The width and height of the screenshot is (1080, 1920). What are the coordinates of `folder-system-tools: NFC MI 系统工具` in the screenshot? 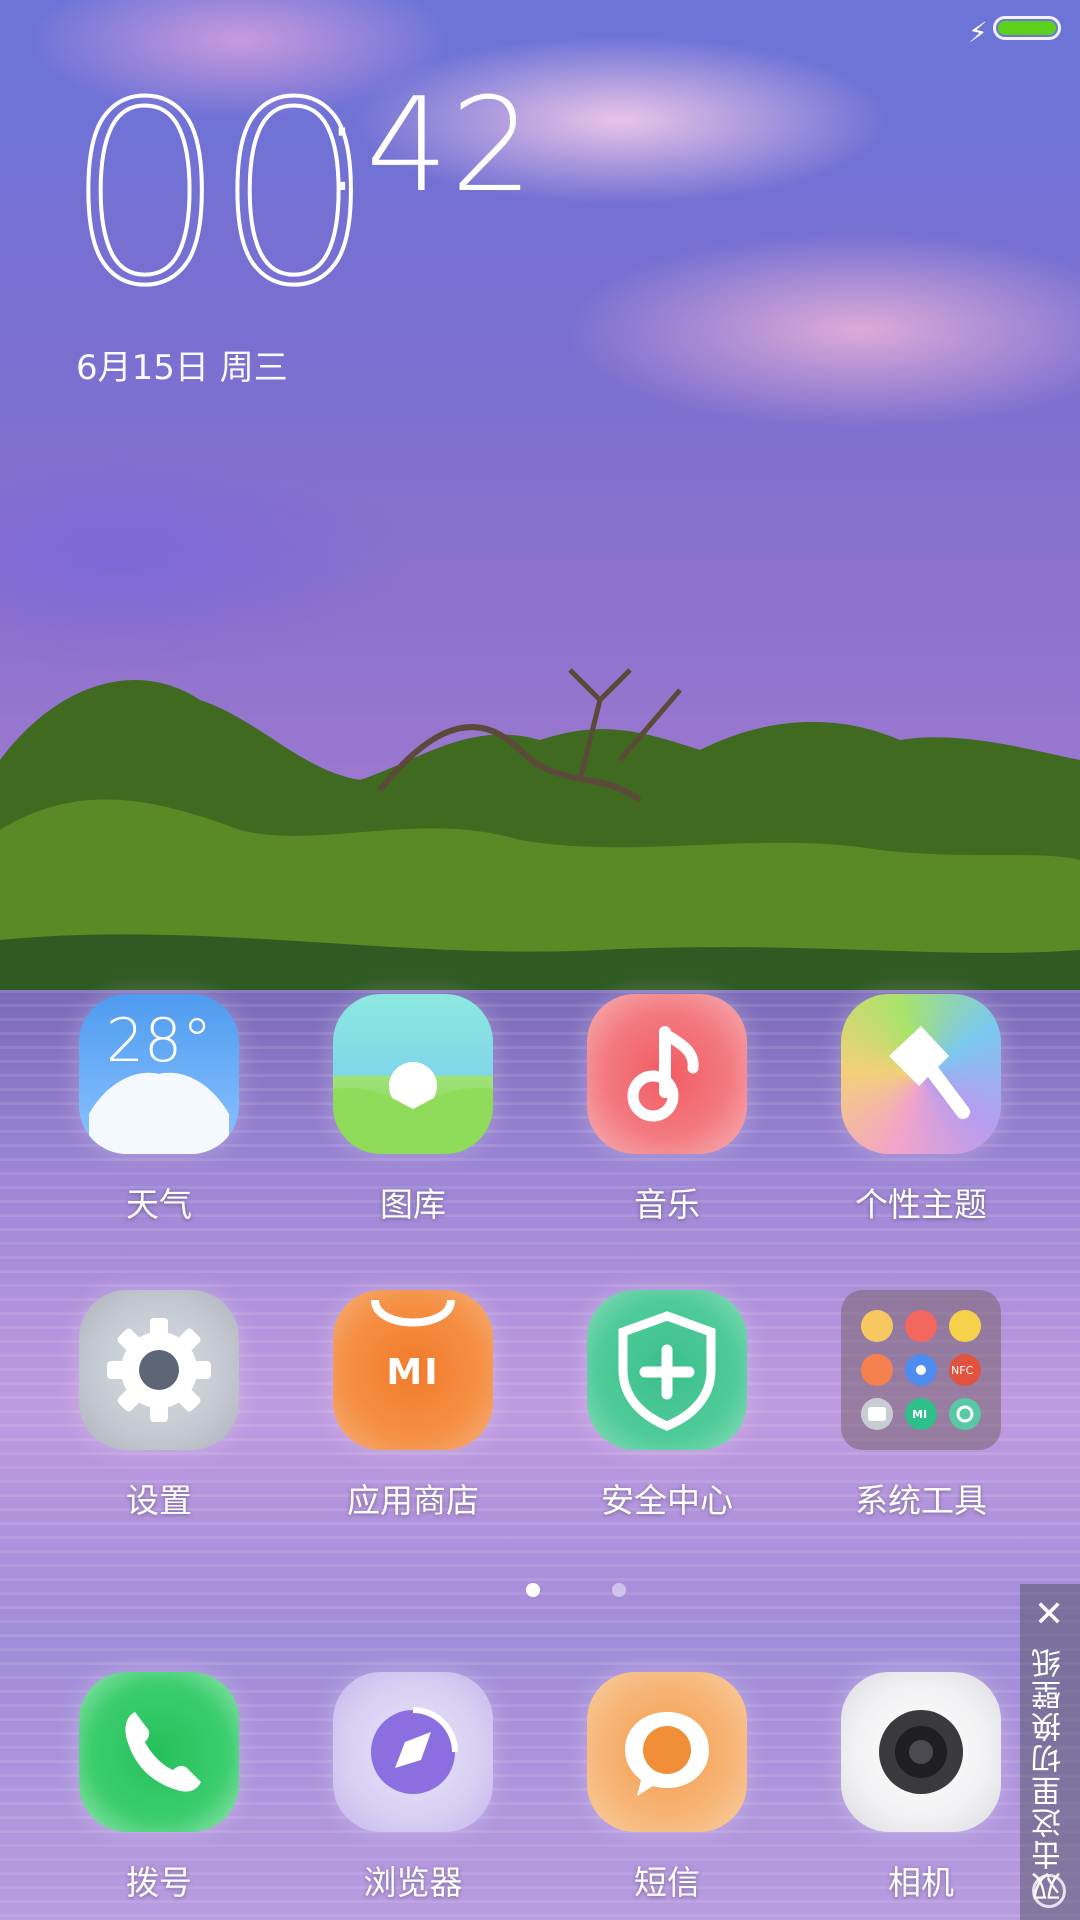 It's located at (921, 1406).